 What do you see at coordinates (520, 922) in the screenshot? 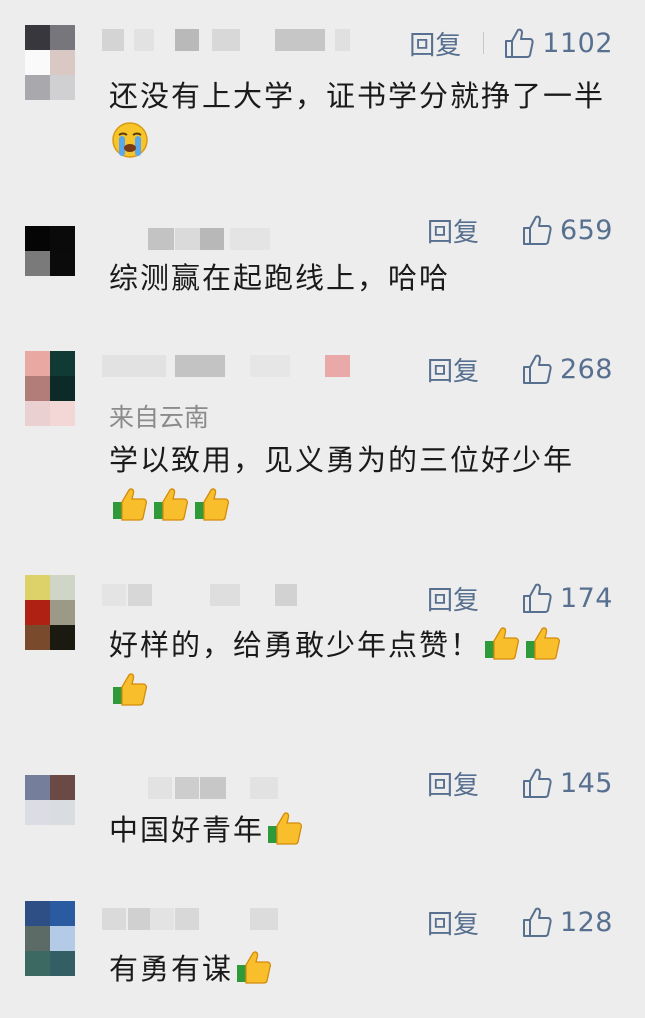
I see `comment-actions: 回复 128` at bounding box center [520, 922].